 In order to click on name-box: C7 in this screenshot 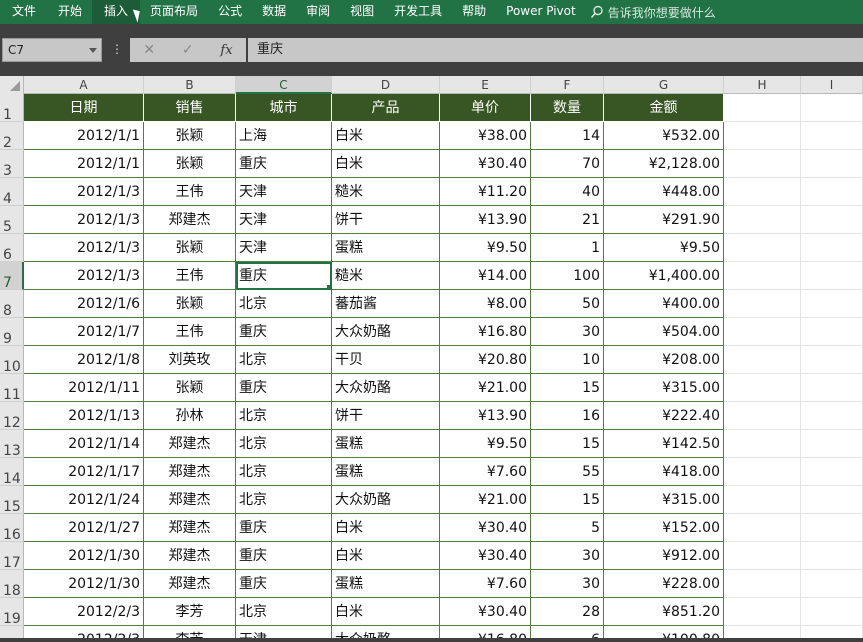, I will do `click(52, 50)`.